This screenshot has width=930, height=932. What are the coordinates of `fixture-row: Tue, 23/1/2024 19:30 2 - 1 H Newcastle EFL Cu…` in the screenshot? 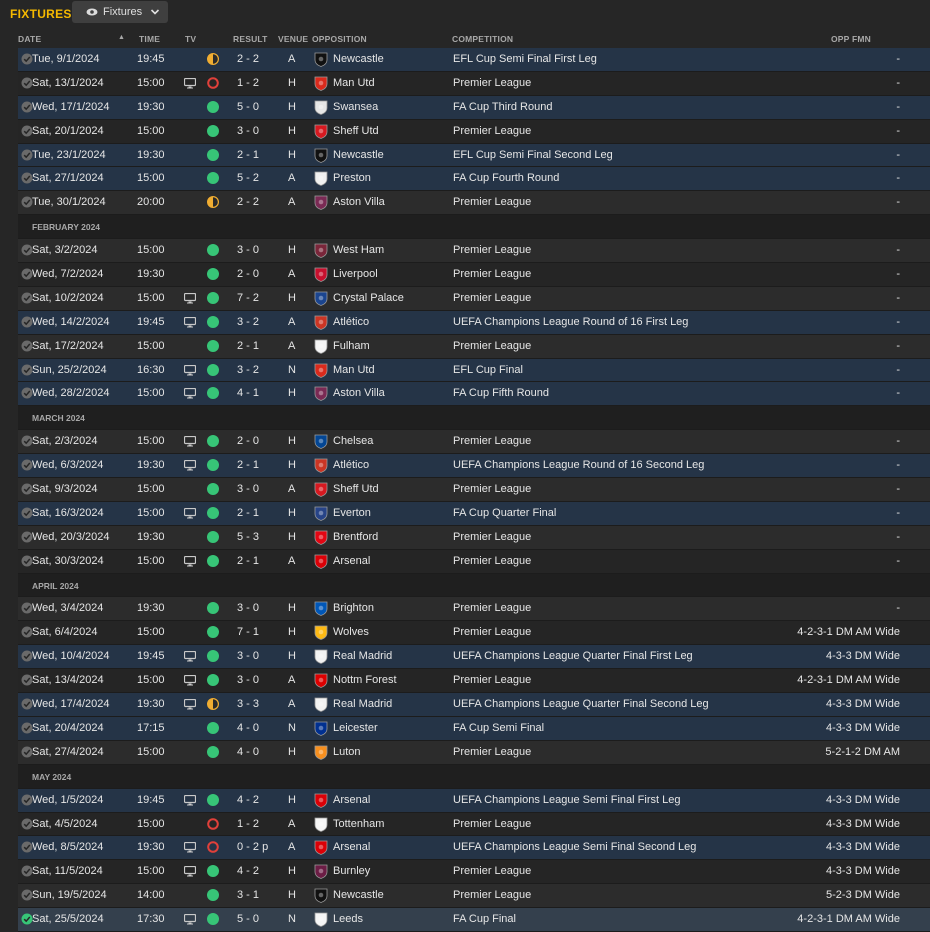 It's located at (474, 155).